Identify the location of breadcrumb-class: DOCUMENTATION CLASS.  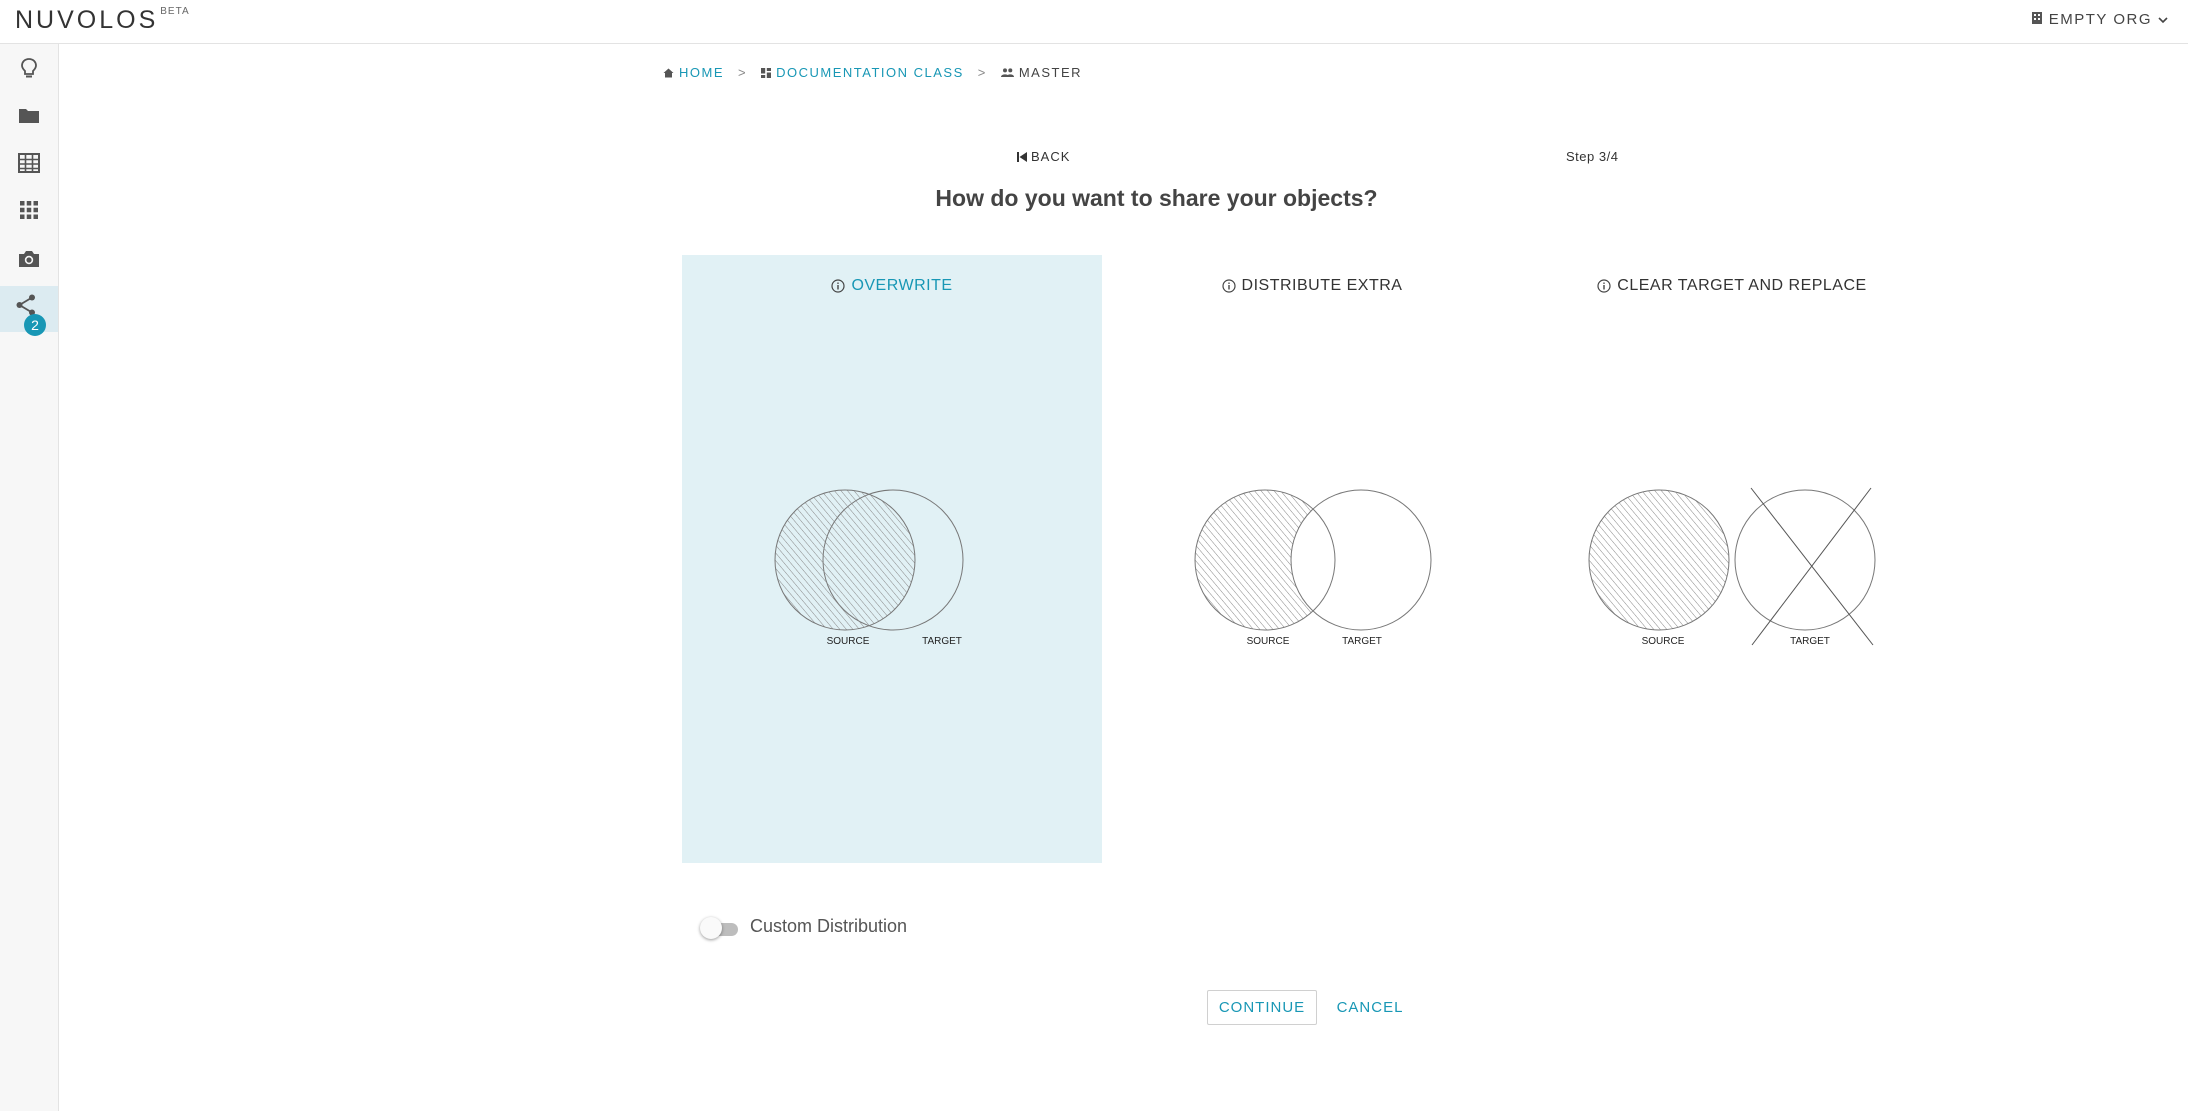
(862, 72).